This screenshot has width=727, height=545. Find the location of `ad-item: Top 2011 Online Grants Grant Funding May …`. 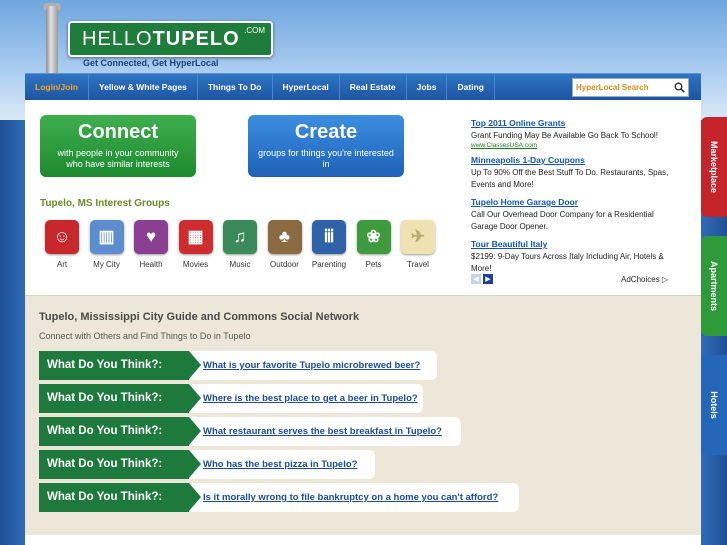

ad-item: Top 2011 Online Grants Grant Funding May … is located at coordinates (571, 133).